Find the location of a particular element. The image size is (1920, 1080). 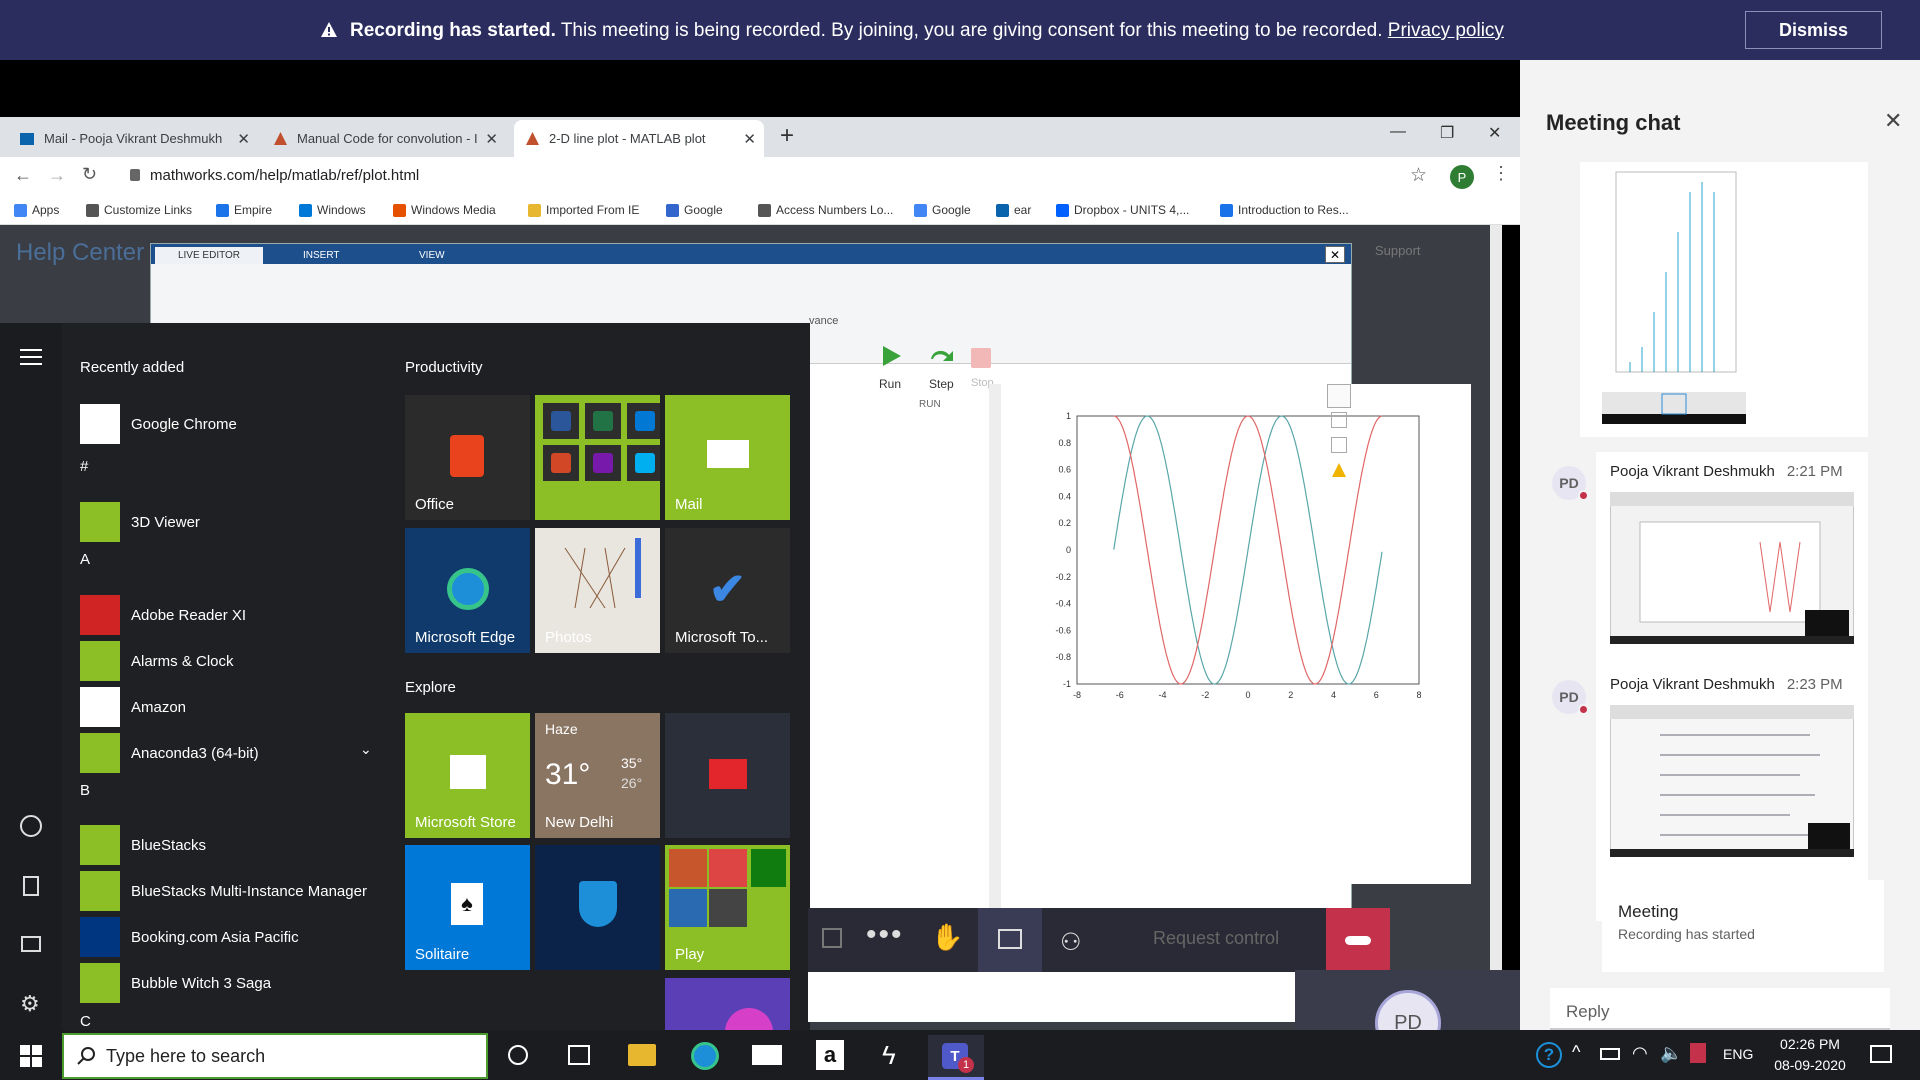

file-explorer-icon is located at coordinates (642, 1055).